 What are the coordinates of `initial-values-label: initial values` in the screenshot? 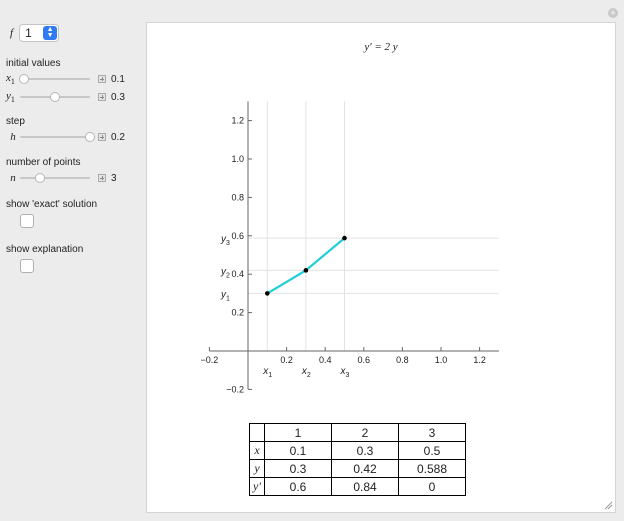 It's located at (33, 63).